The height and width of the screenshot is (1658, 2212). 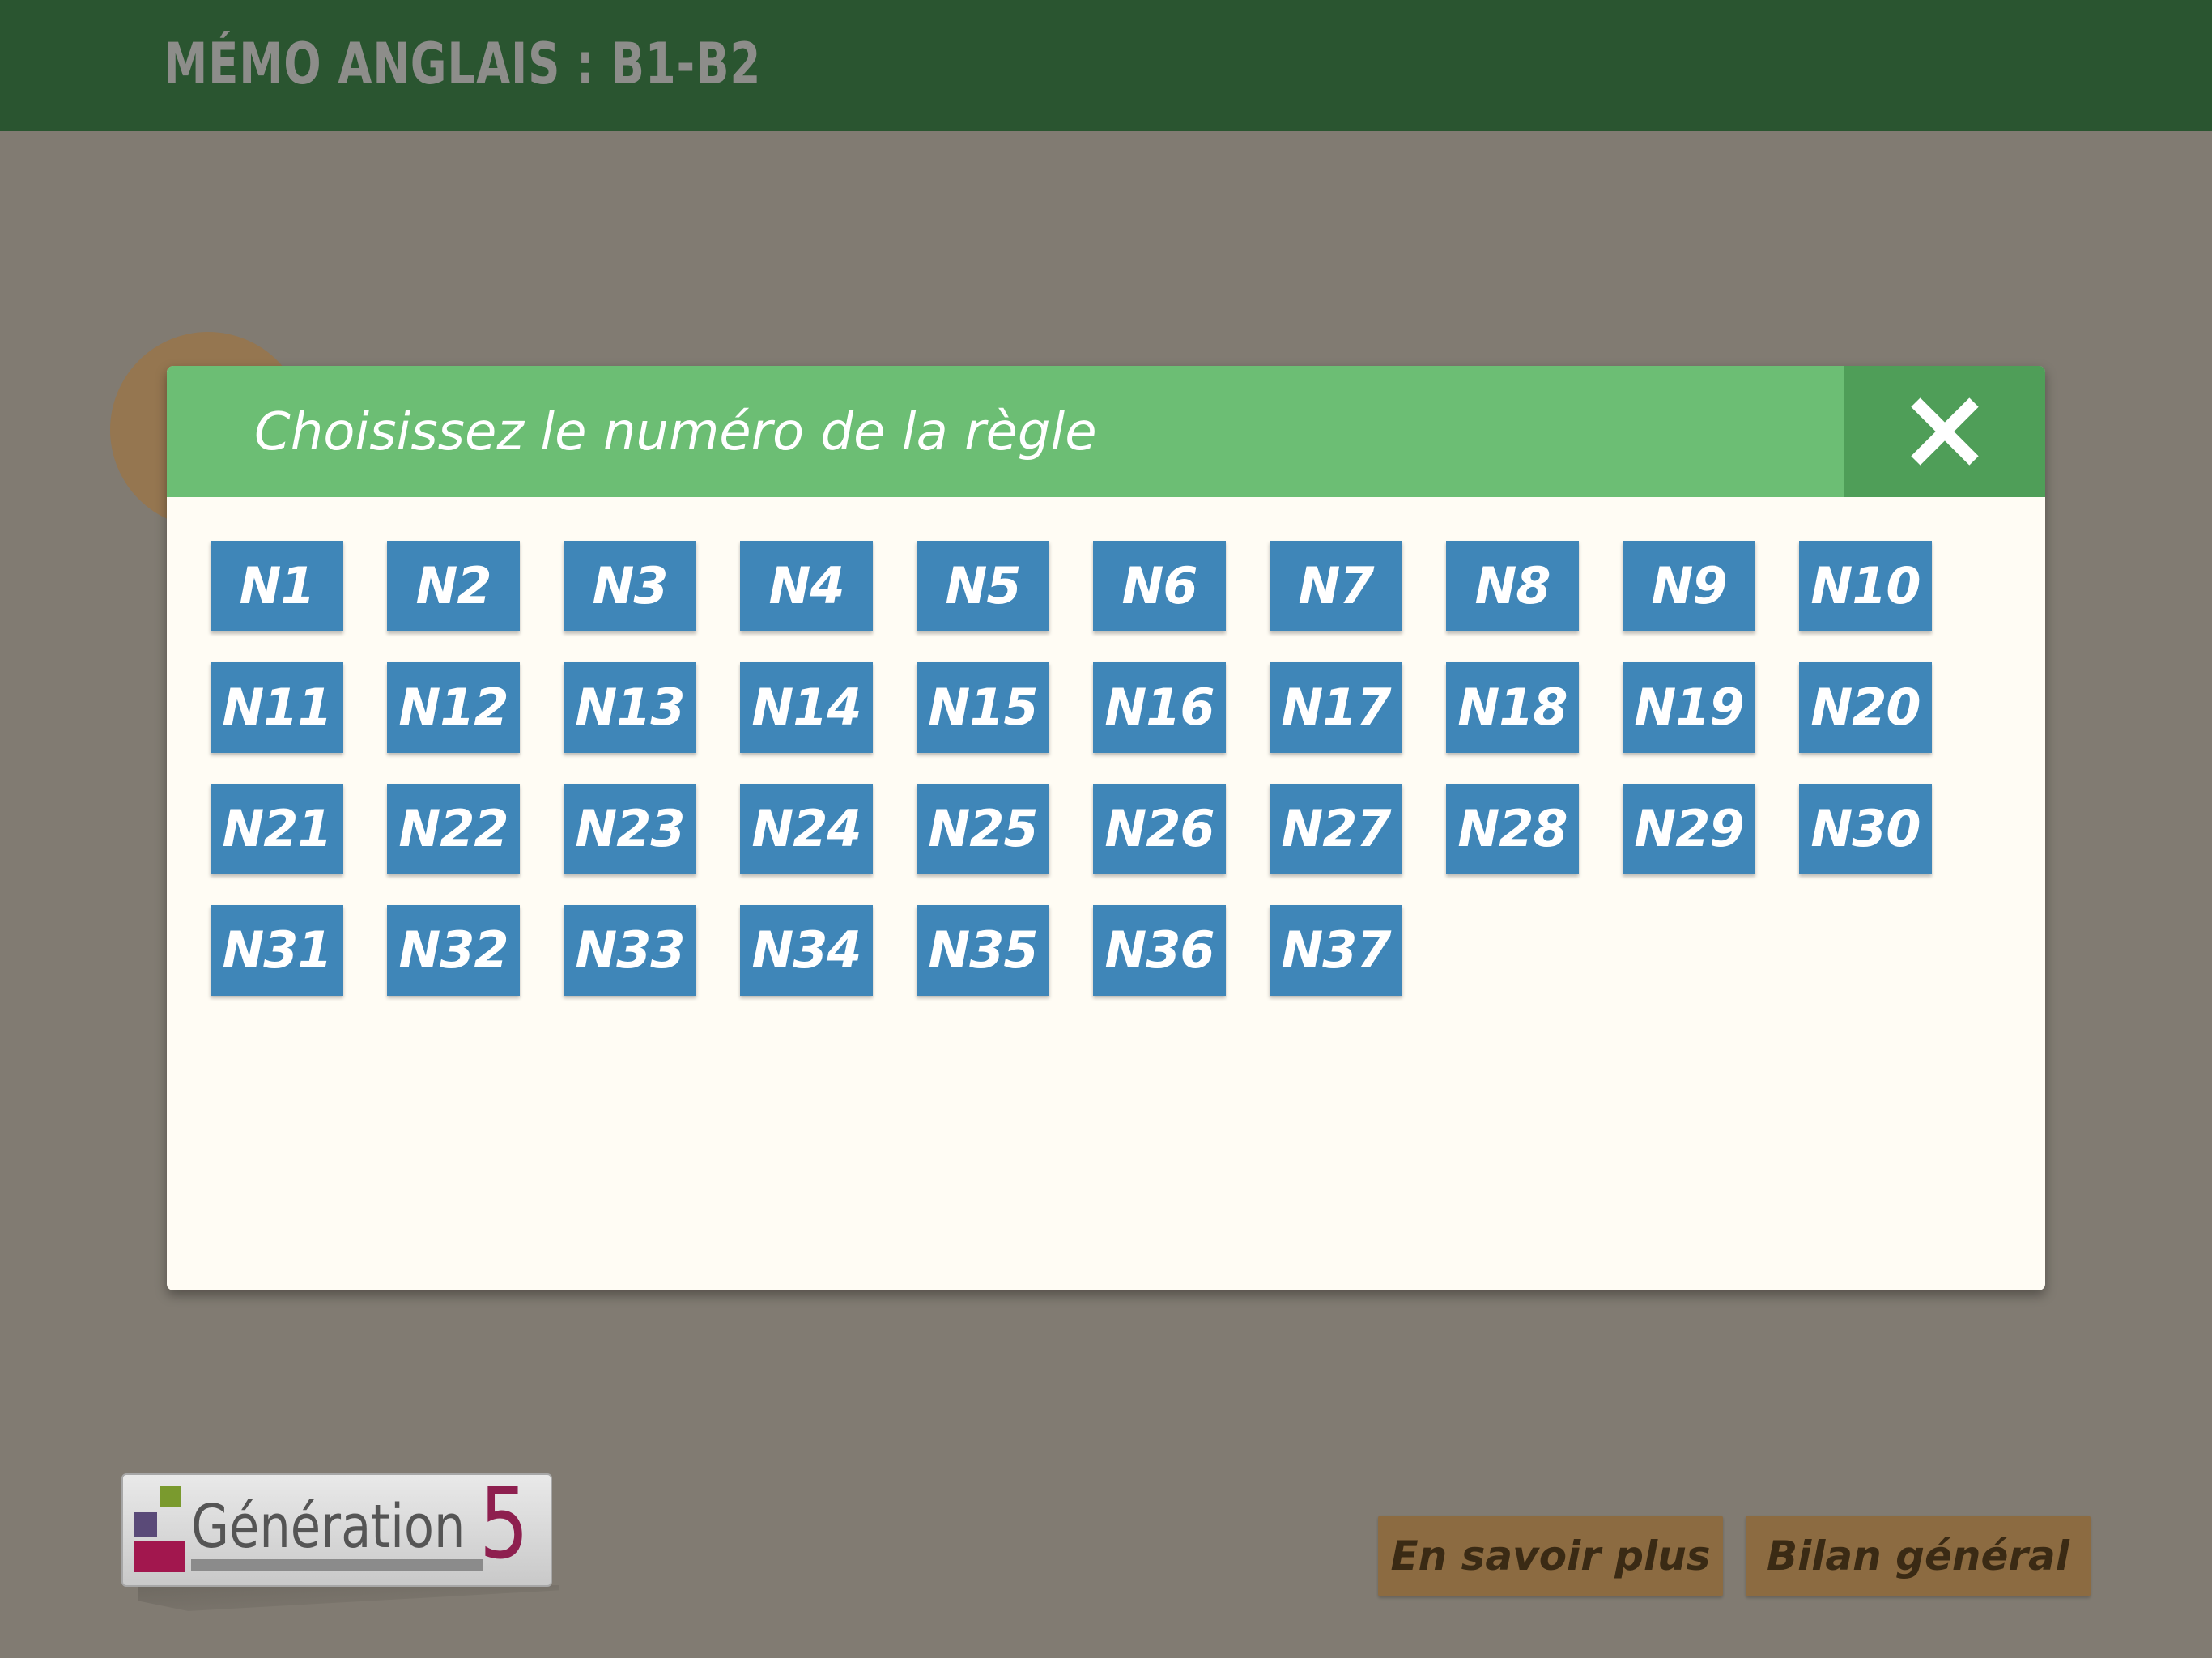 I want to click on general-summary-button: Bilan général, so click(x=1919, y=1556).